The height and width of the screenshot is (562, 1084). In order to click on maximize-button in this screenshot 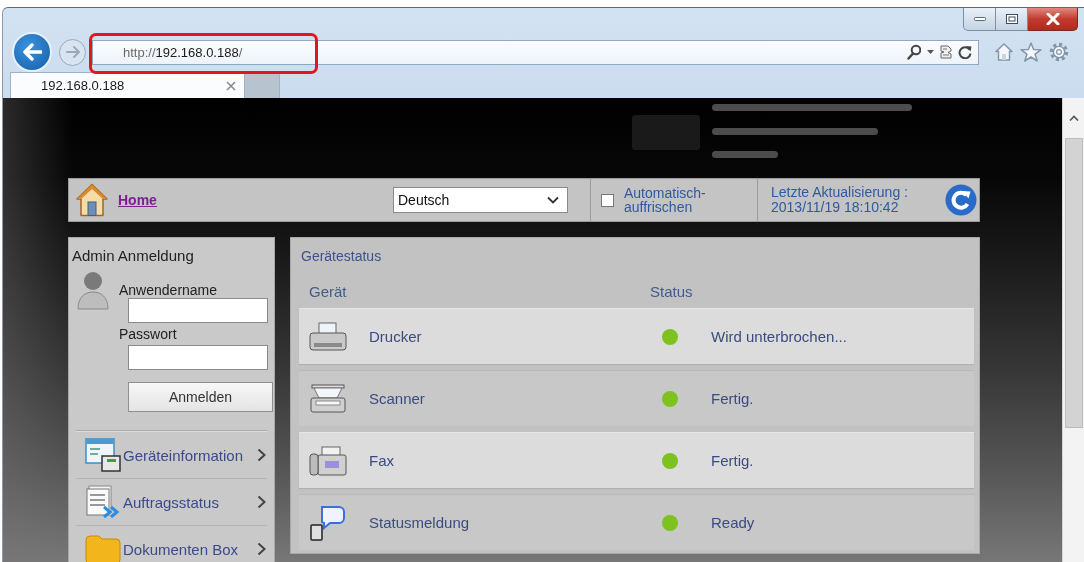, I will do `click(1012, 19)`.